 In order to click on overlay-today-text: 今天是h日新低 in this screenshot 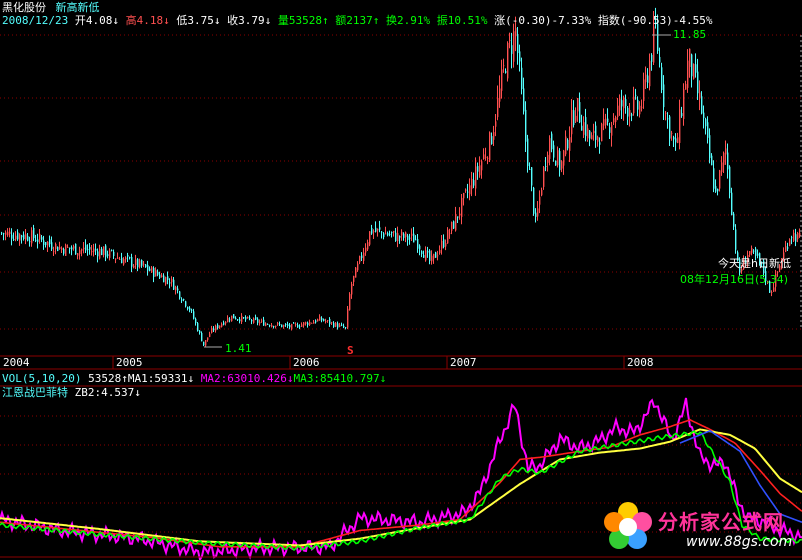, I will do `click(754, 263)`.